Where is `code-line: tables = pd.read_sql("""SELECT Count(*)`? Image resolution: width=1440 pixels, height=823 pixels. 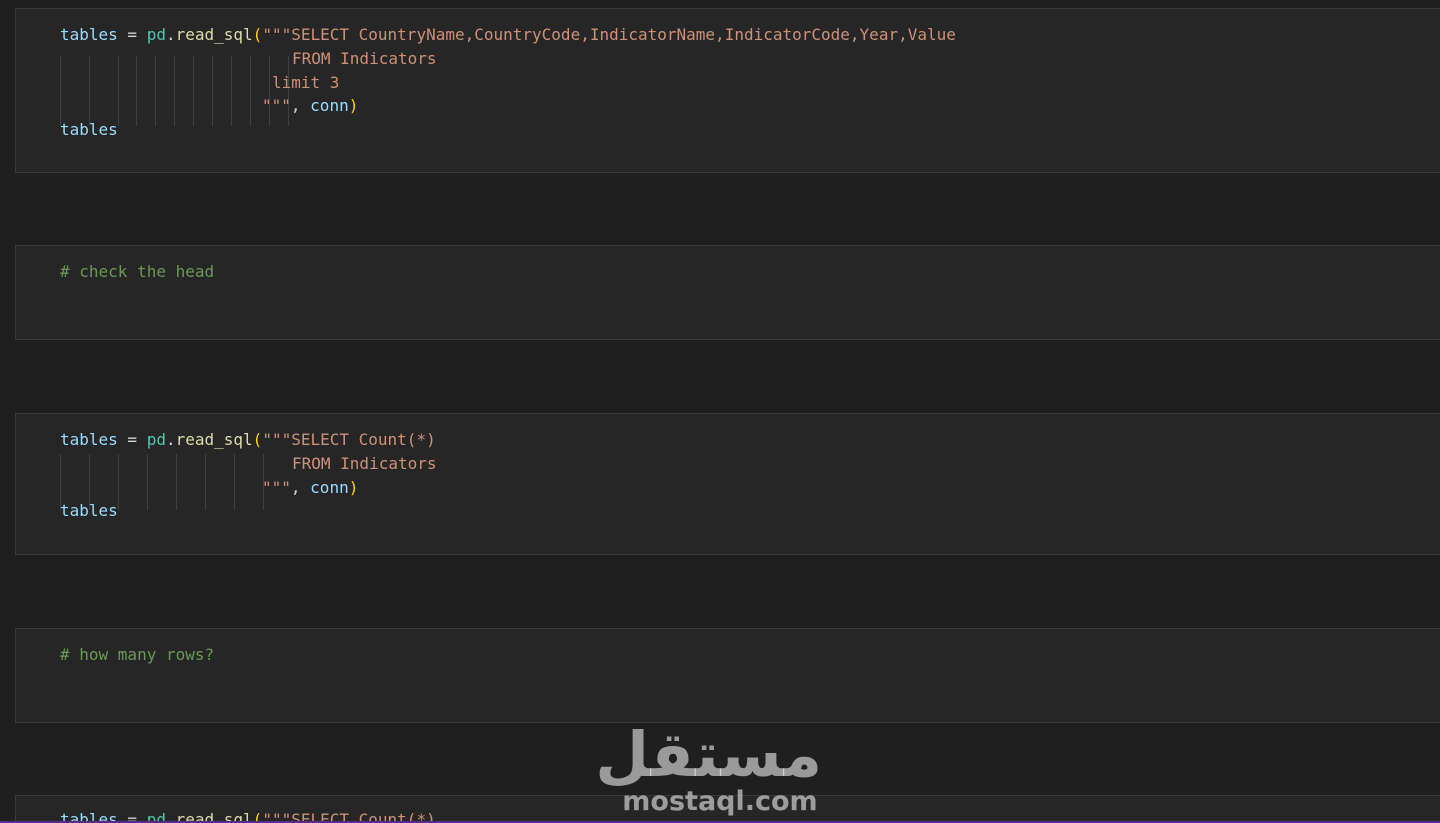 code-line: tables = pd.read_sql("""SELECT Count(*) is located at coordinates (248, 440).